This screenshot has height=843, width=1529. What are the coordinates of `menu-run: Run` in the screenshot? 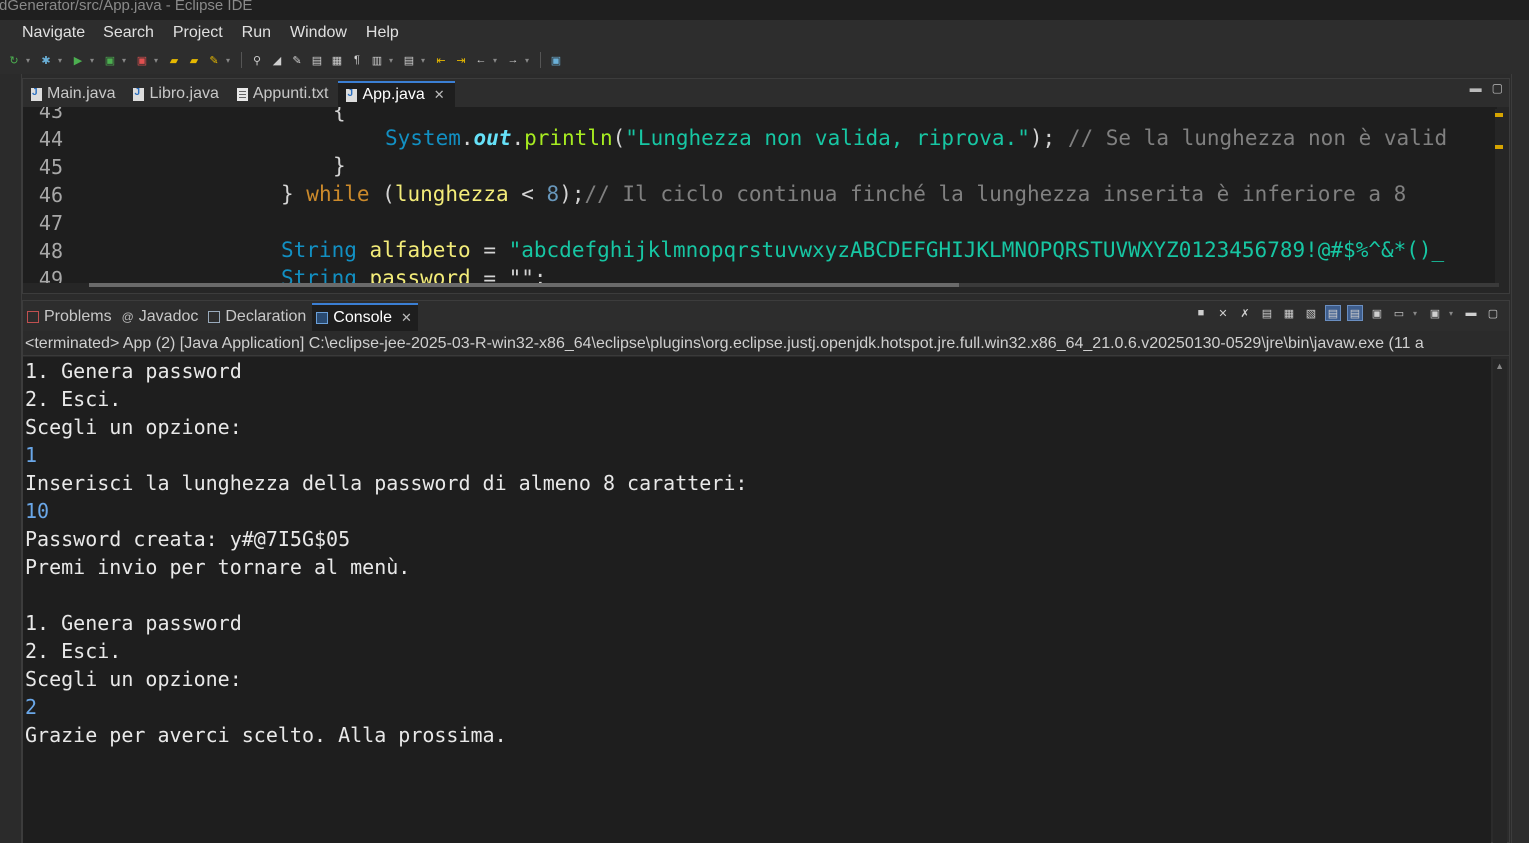 It's located at (256, 33).